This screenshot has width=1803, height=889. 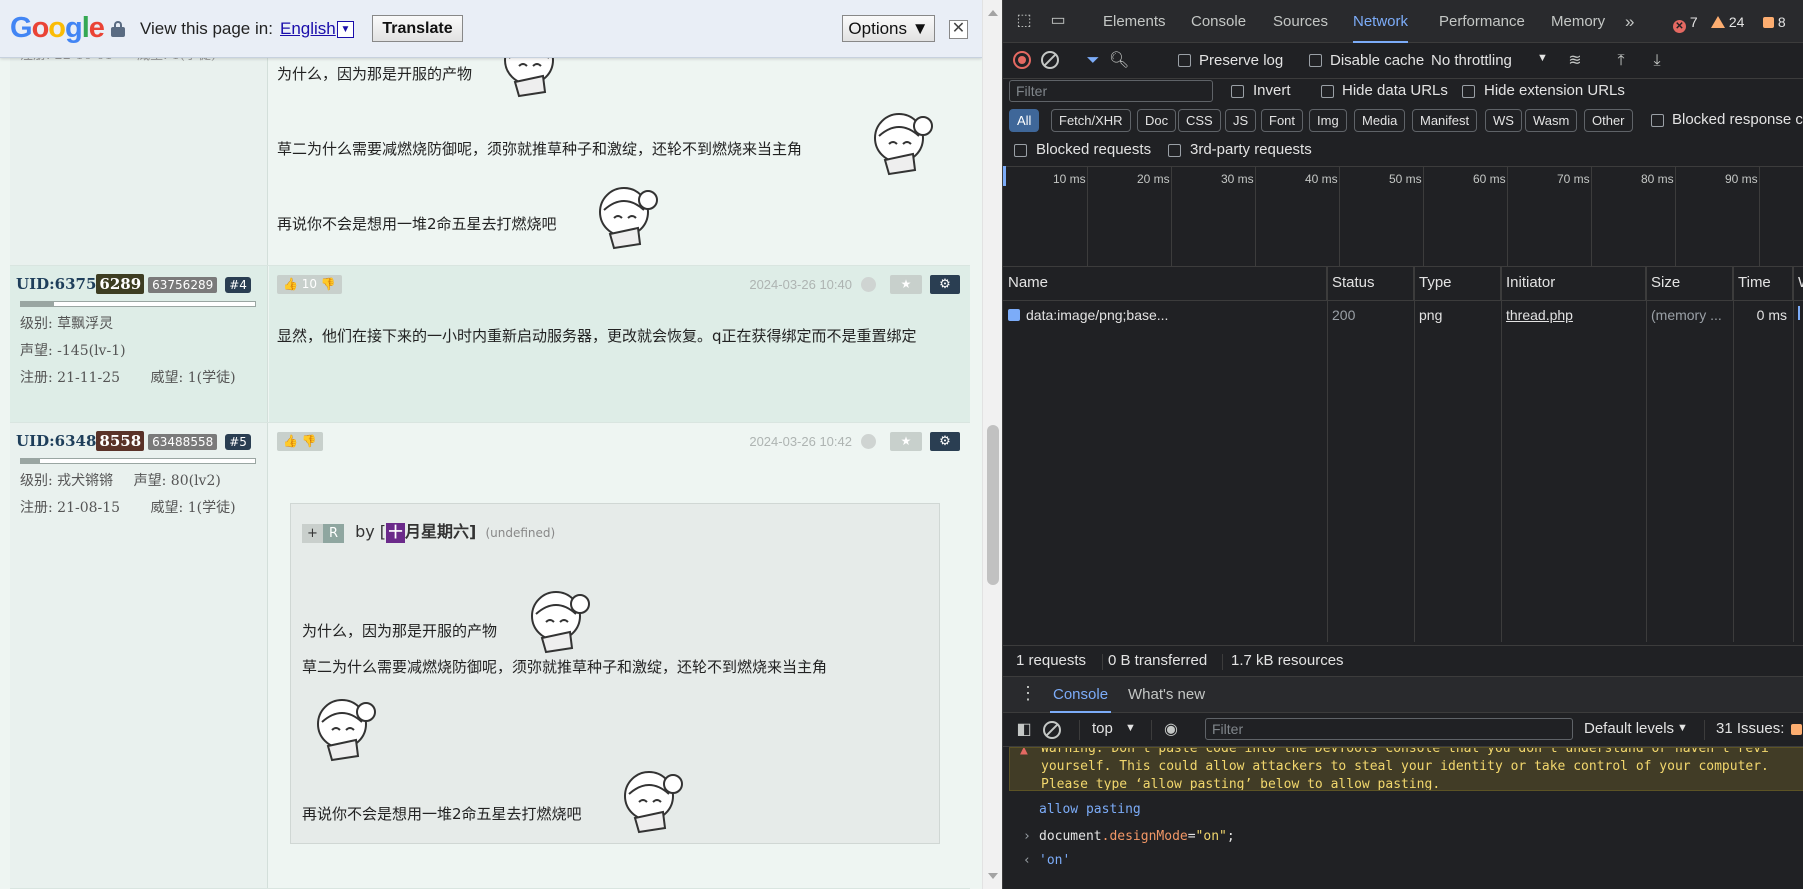 What do you see at coordinates (238, 442) in the screenshot?
I see `floor-badge: #5` at bounding box center [238, 442].